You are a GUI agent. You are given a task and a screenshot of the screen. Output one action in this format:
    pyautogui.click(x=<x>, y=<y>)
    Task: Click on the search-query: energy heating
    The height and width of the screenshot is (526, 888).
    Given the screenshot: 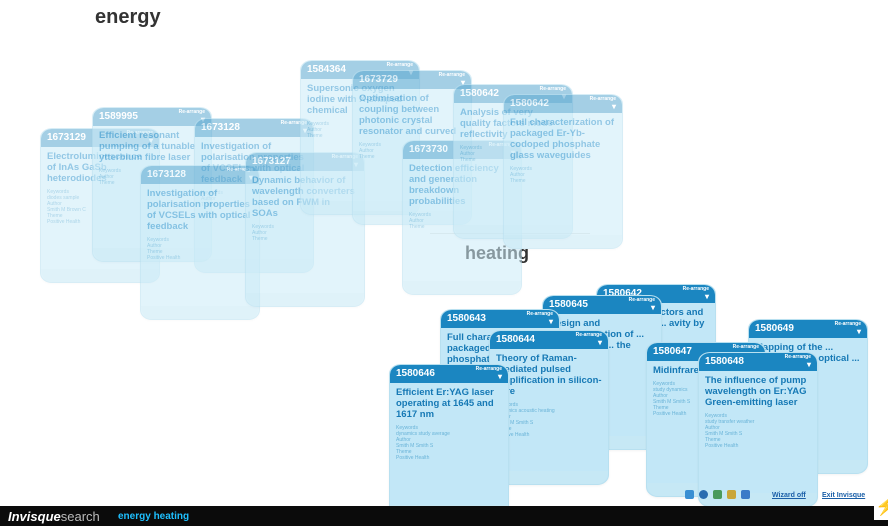 What is the action you would take?
    pyautogui.click(x=153, y=516)
    